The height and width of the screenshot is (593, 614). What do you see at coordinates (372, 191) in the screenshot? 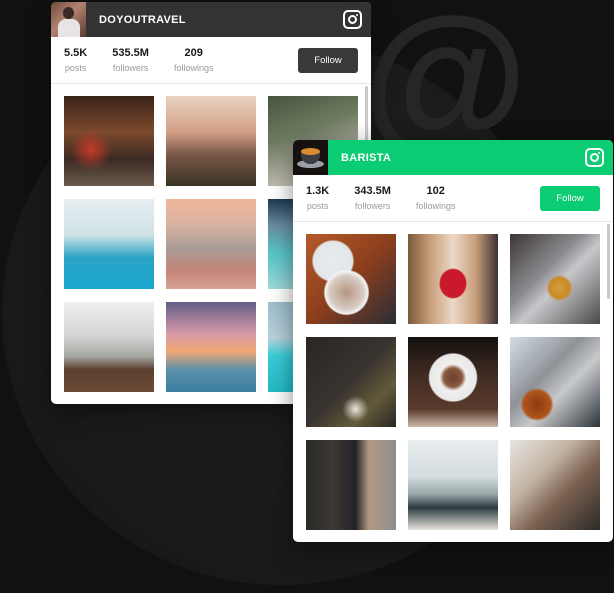
I see `stat-value: 343.5M` at bounding box center [372, 191].